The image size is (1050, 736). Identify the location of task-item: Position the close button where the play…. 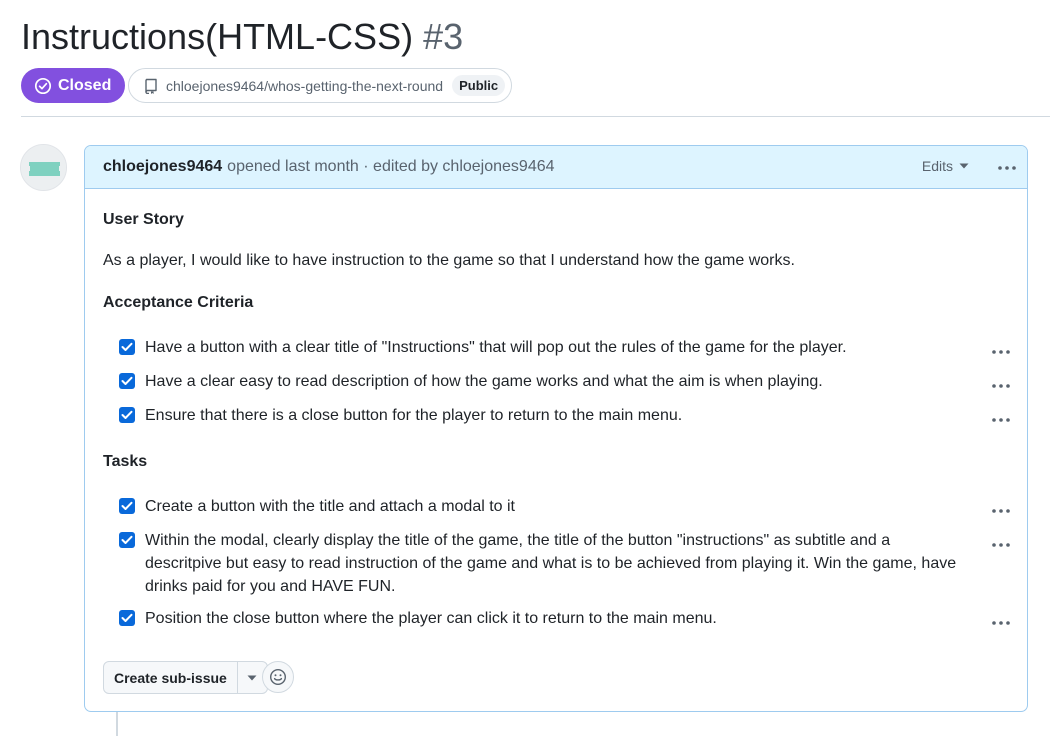
(539, 618).